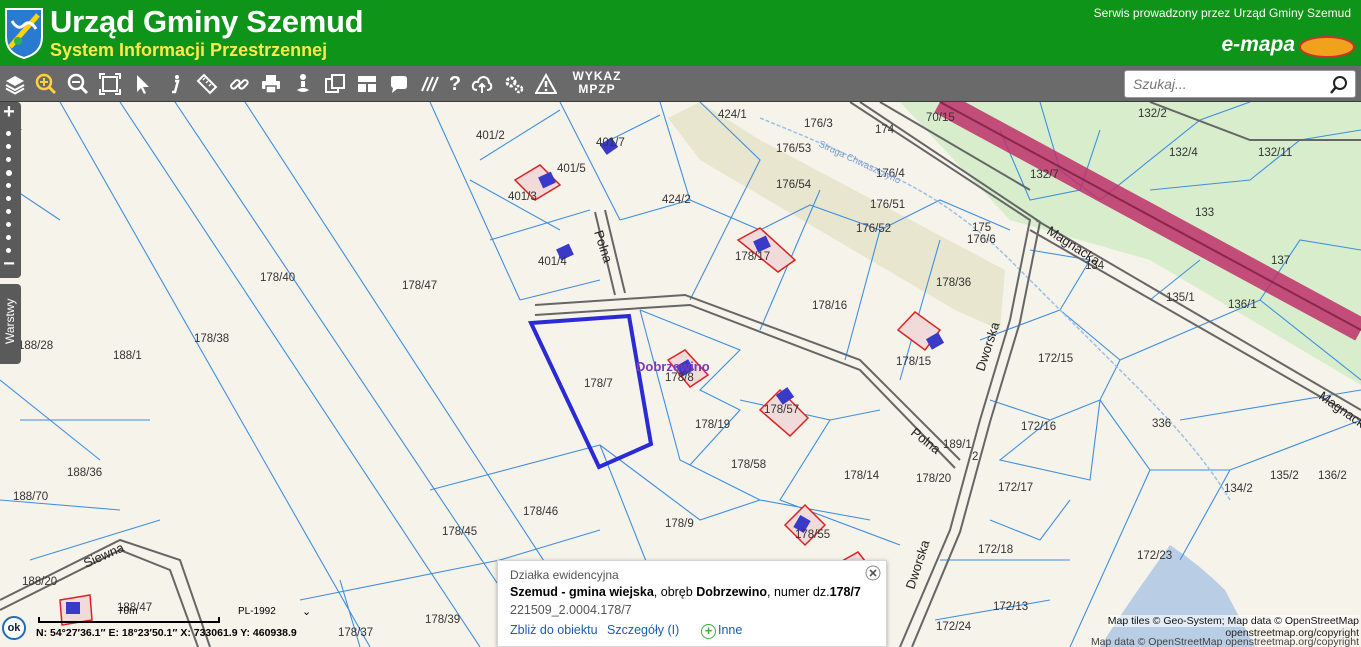 The image size is (1361, 647). I want to click on close-icon, so click(873, 573).